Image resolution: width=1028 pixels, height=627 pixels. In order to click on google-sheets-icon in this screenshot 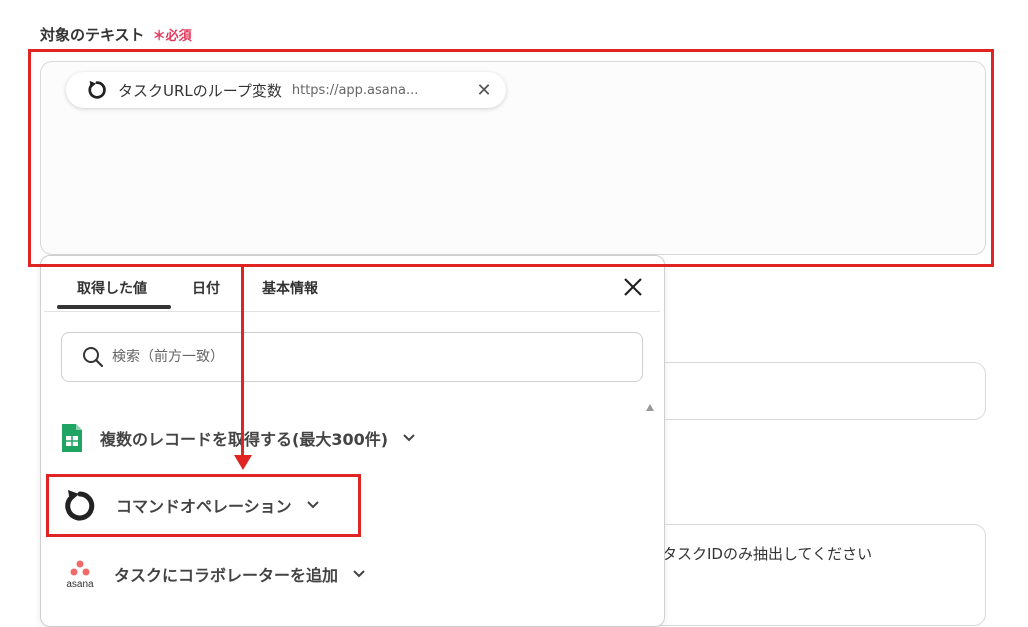, I will do `click(72, 438)`.